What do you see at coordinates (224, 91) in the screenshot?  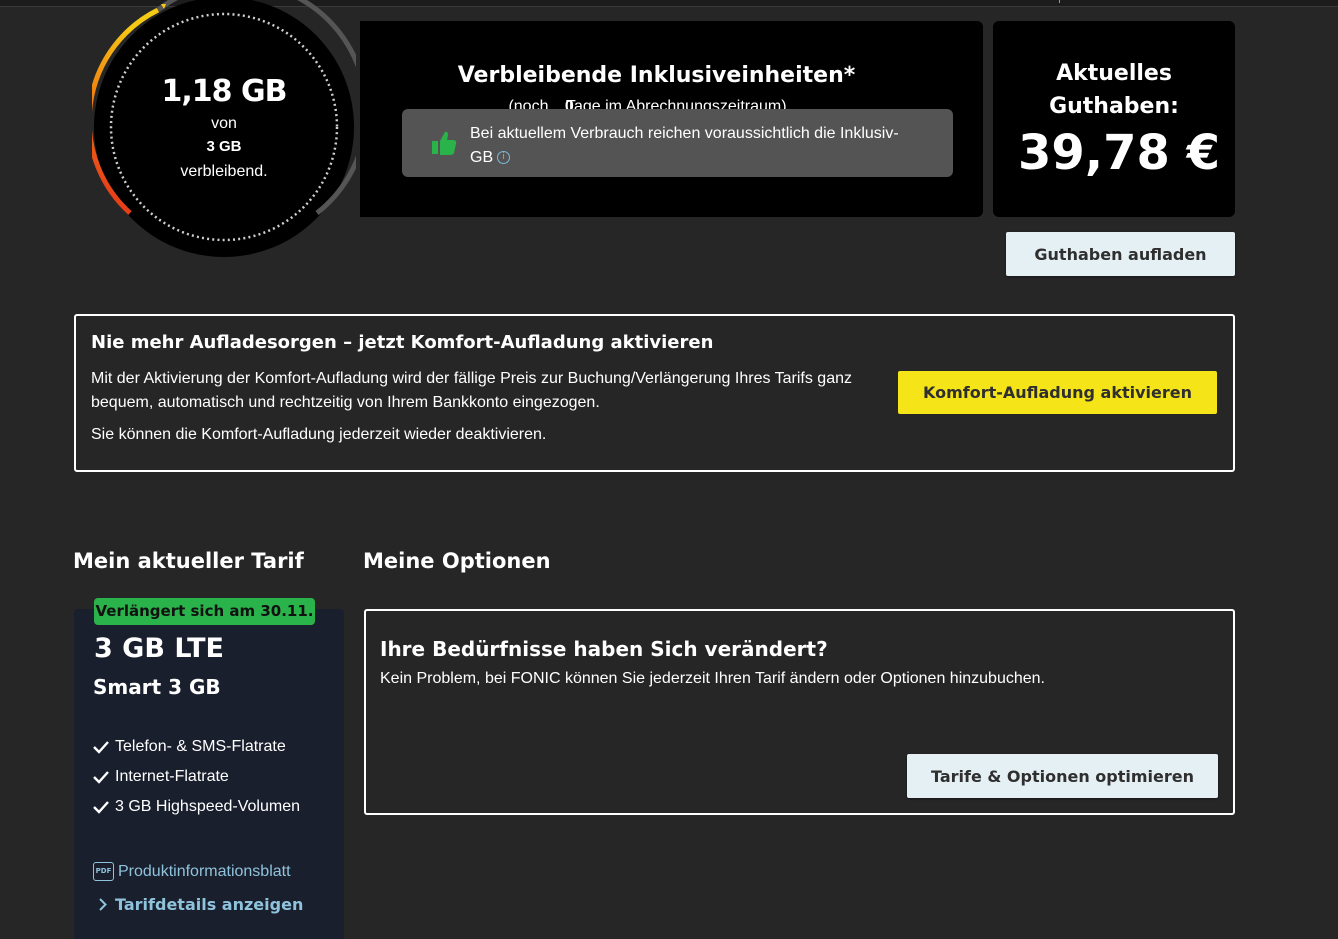 I see `remaining-volume: 1,18 GB` at bounding box center [224, 91].